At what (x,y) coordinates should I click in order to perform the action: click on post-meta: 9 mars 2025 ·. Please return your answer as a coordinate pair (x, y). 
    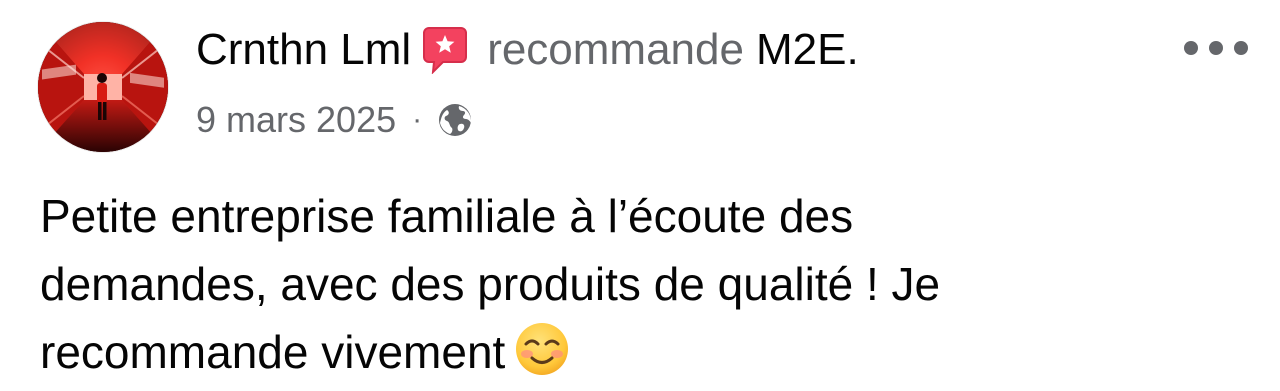
    Looking at the image, I should click on (335, 120).